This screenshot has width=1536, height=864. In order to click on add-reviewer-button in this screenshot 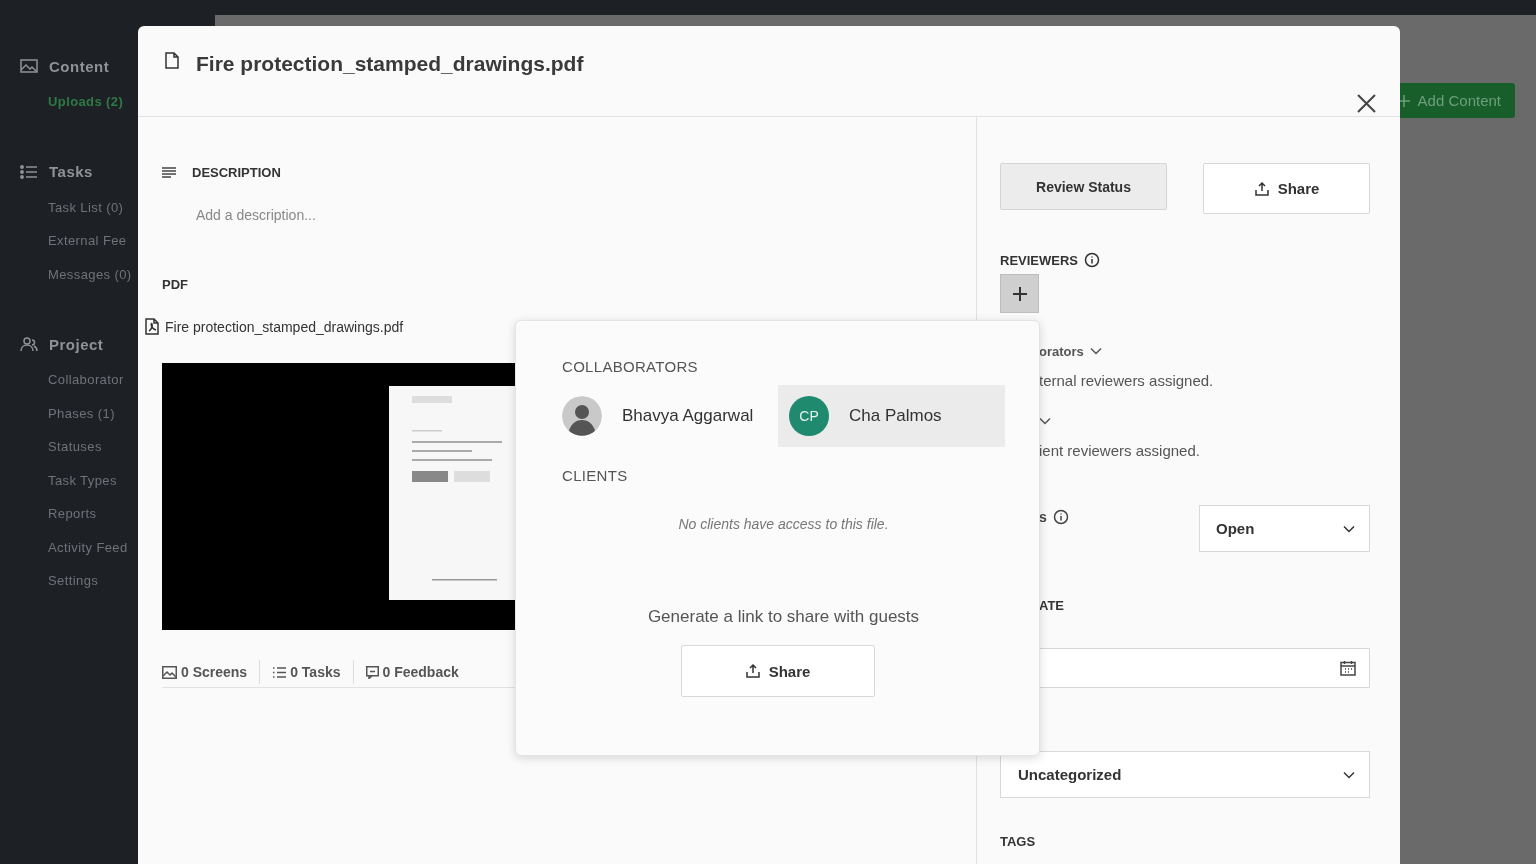, I will do `click(1019, 293)`.